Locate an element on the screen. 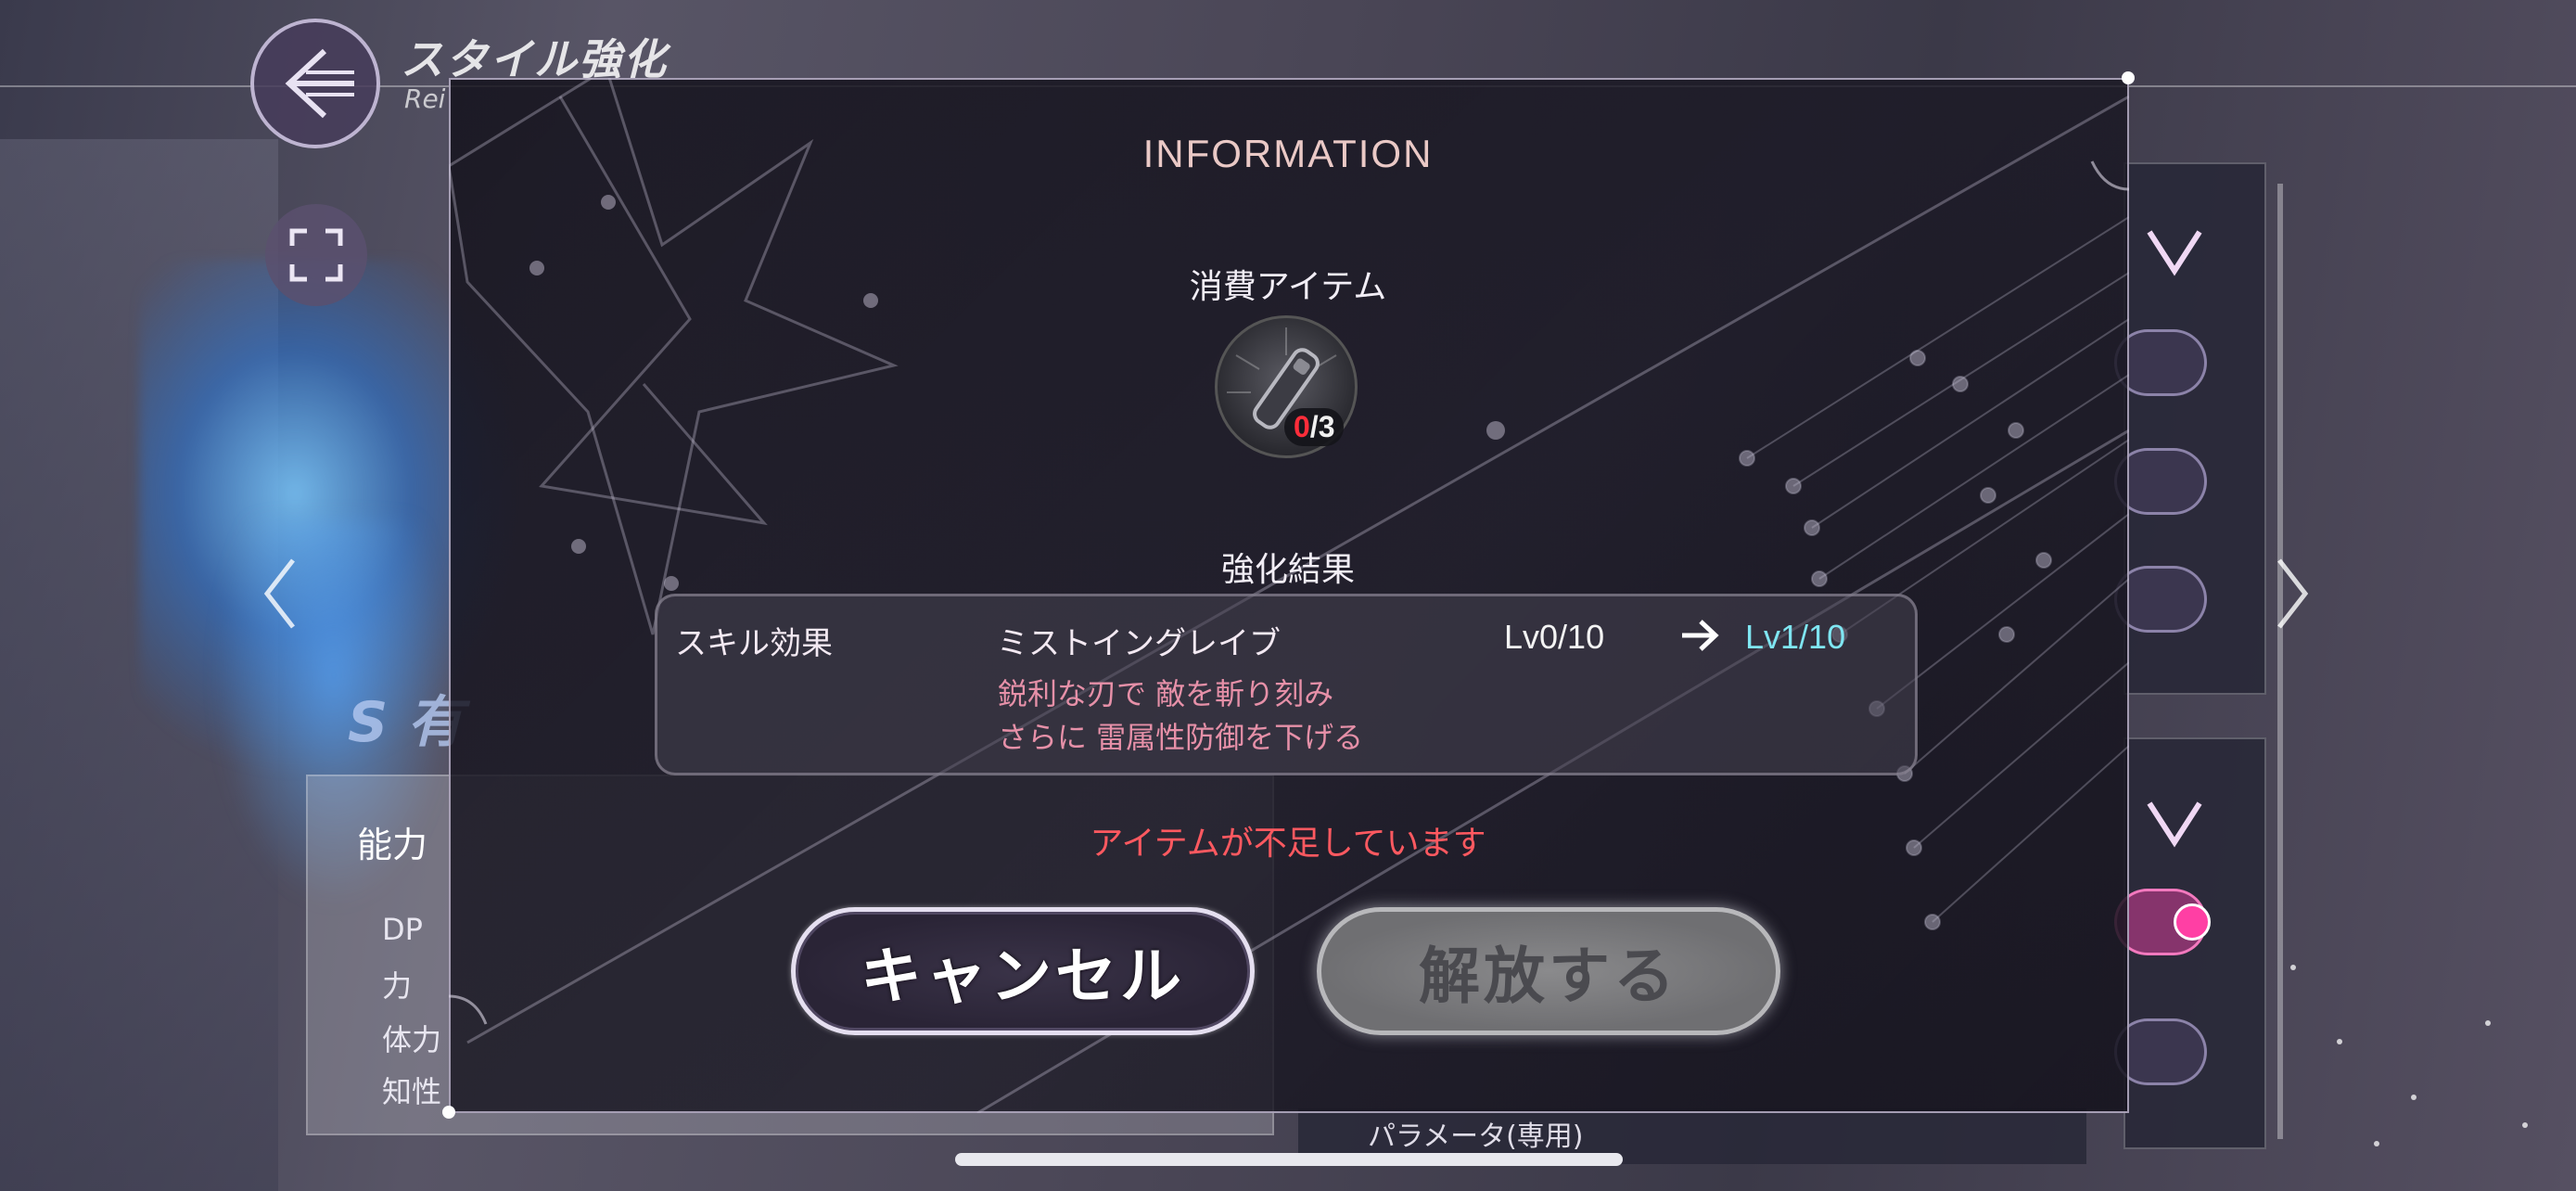 The image size is (2576, 1191). style-name: S 有 is located at coordinates (406, 722).